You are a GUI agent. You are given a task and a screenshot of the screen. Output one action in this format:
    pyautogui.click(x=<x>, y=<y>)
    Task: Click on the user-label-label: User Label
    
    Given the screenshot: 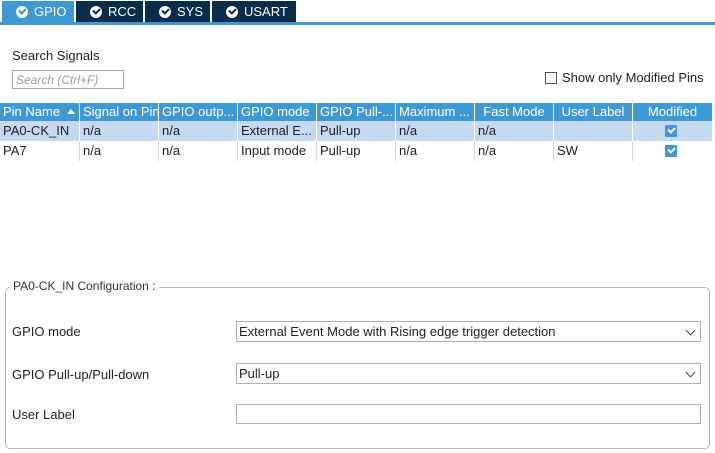 What is the action you would take?
    pyautogui.click(x=43, y=414)
    